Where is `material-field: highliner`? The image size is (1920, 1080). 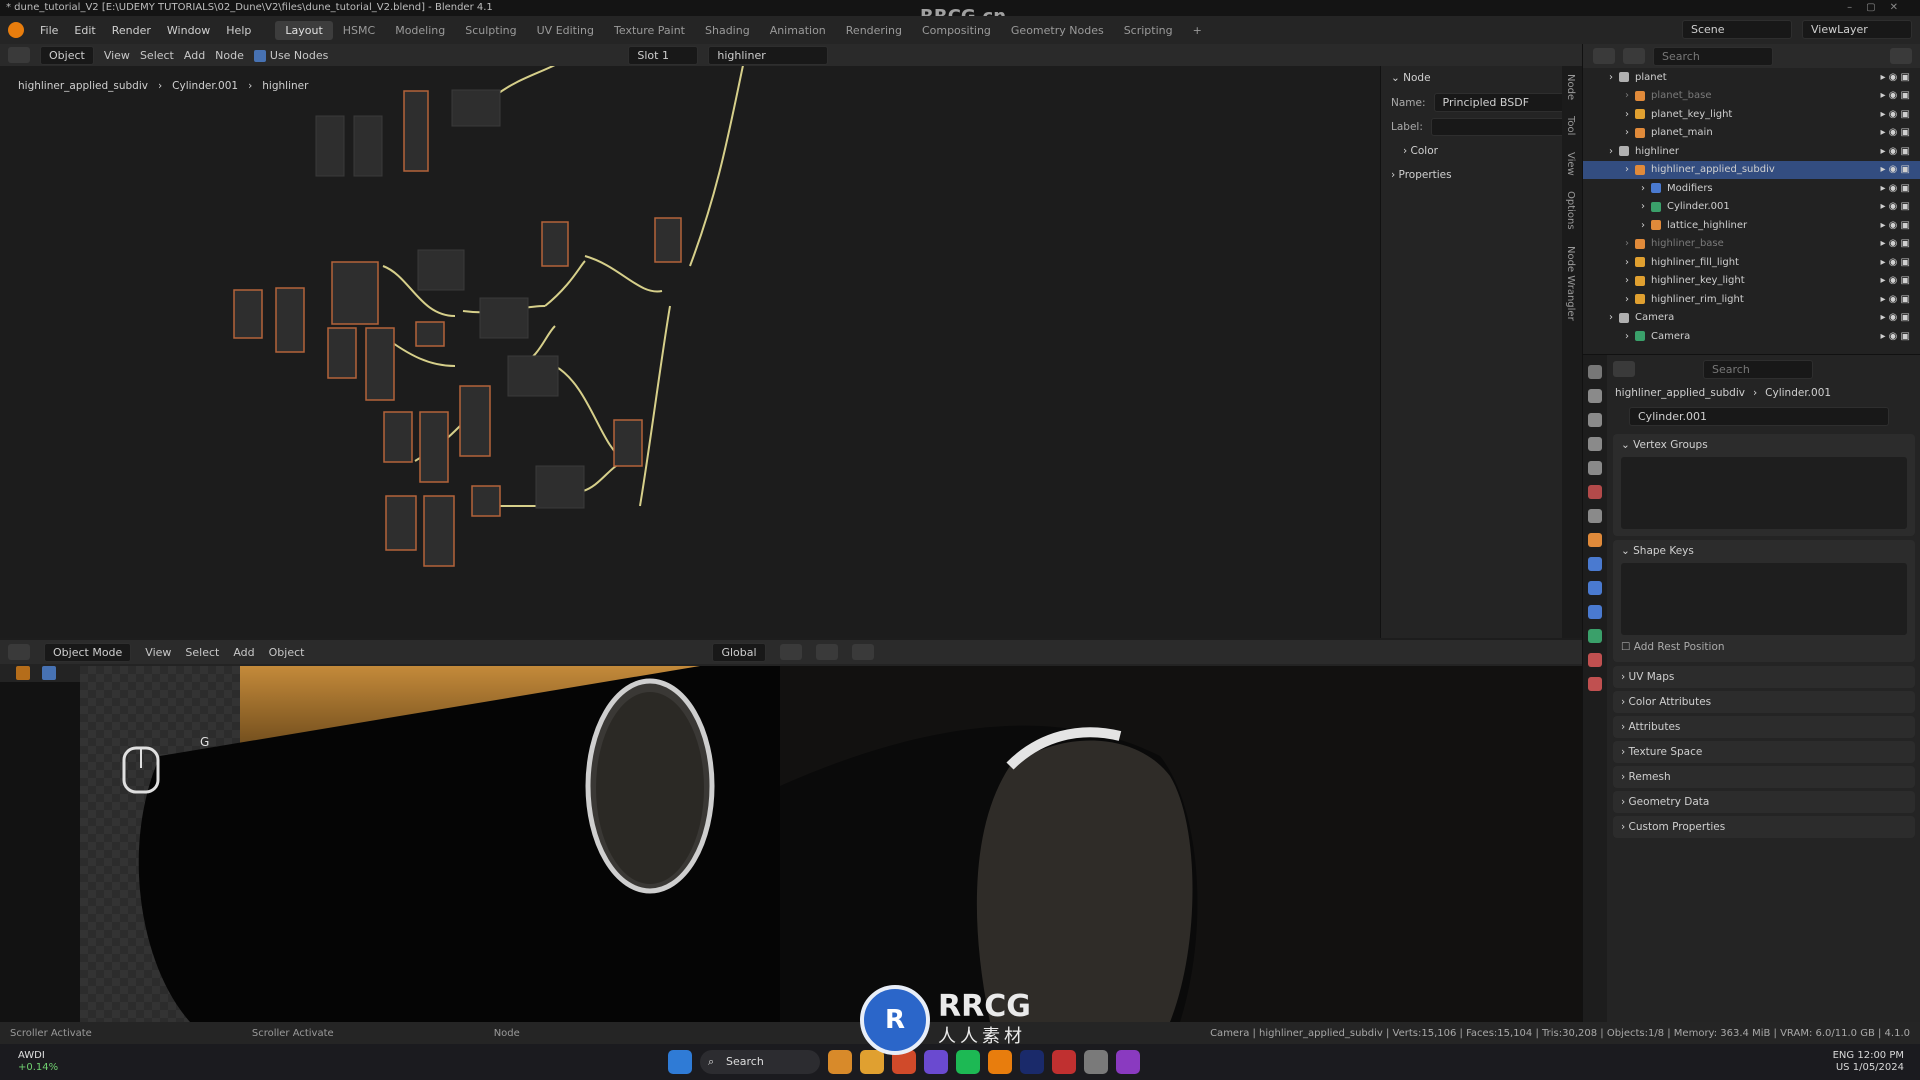
material-field: highliner is located at coordinates (768, 55).